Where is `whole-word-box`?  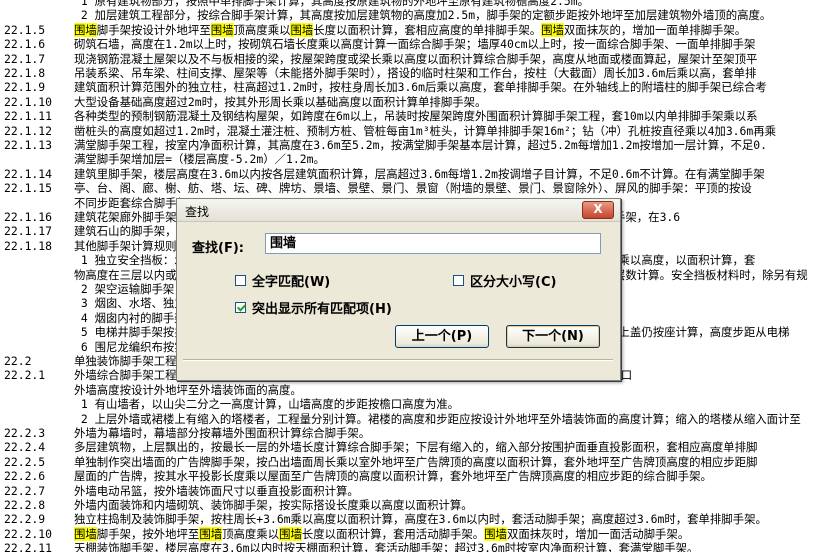 whole-word-box is located at coordinates (240, 280).